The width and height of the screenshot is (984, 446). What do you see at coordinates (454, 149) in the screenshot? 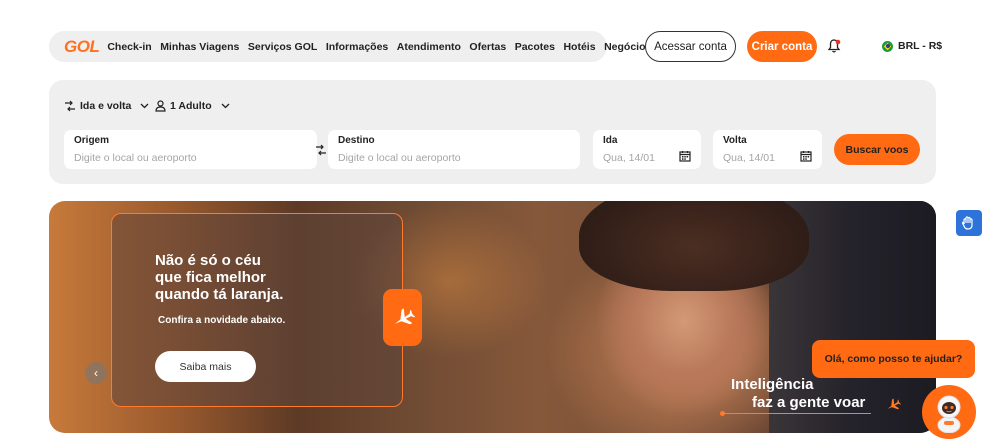
I see `destination-field: Destino Digite o local ou aeroporto` at bounding box center [454, 149].